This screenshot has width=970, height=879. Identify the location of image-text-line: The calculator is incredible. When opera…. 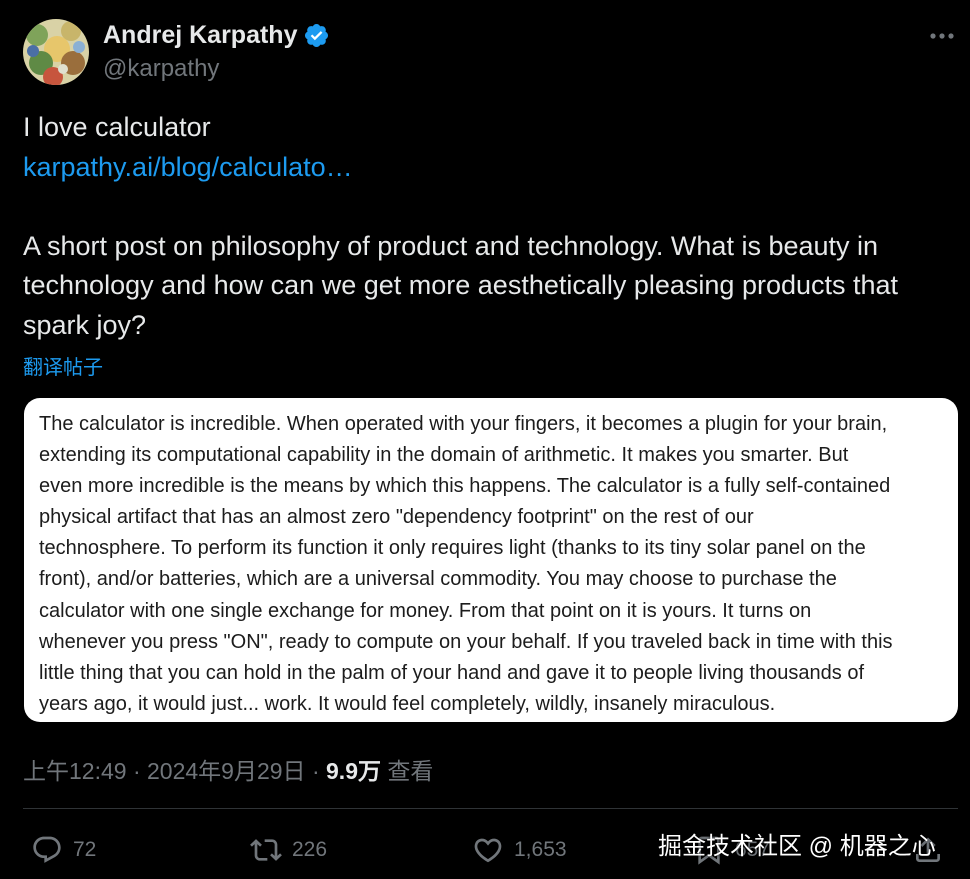
(463, 424).